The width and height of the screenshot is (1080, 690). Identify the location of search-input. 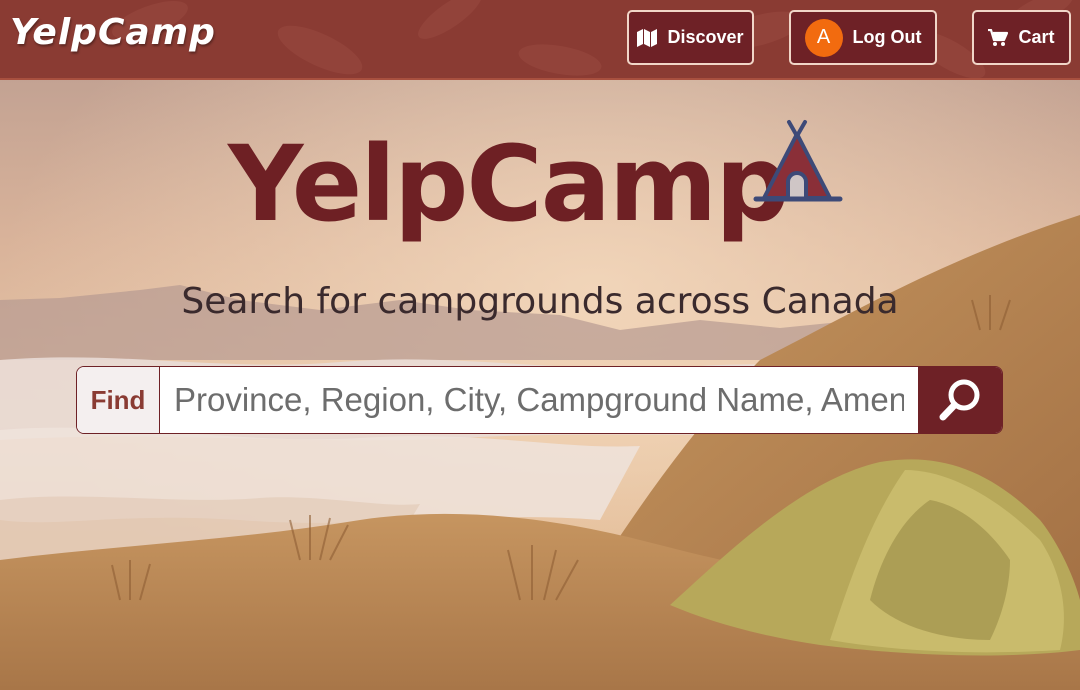
(539, 400).